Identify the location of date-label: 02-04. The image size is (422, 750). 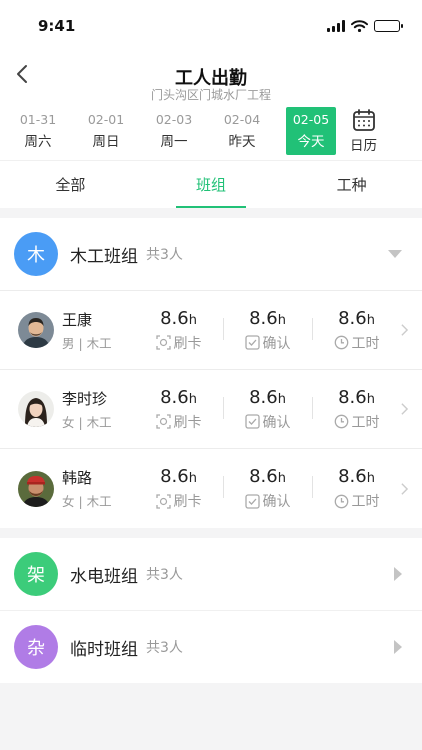
(242, 119).